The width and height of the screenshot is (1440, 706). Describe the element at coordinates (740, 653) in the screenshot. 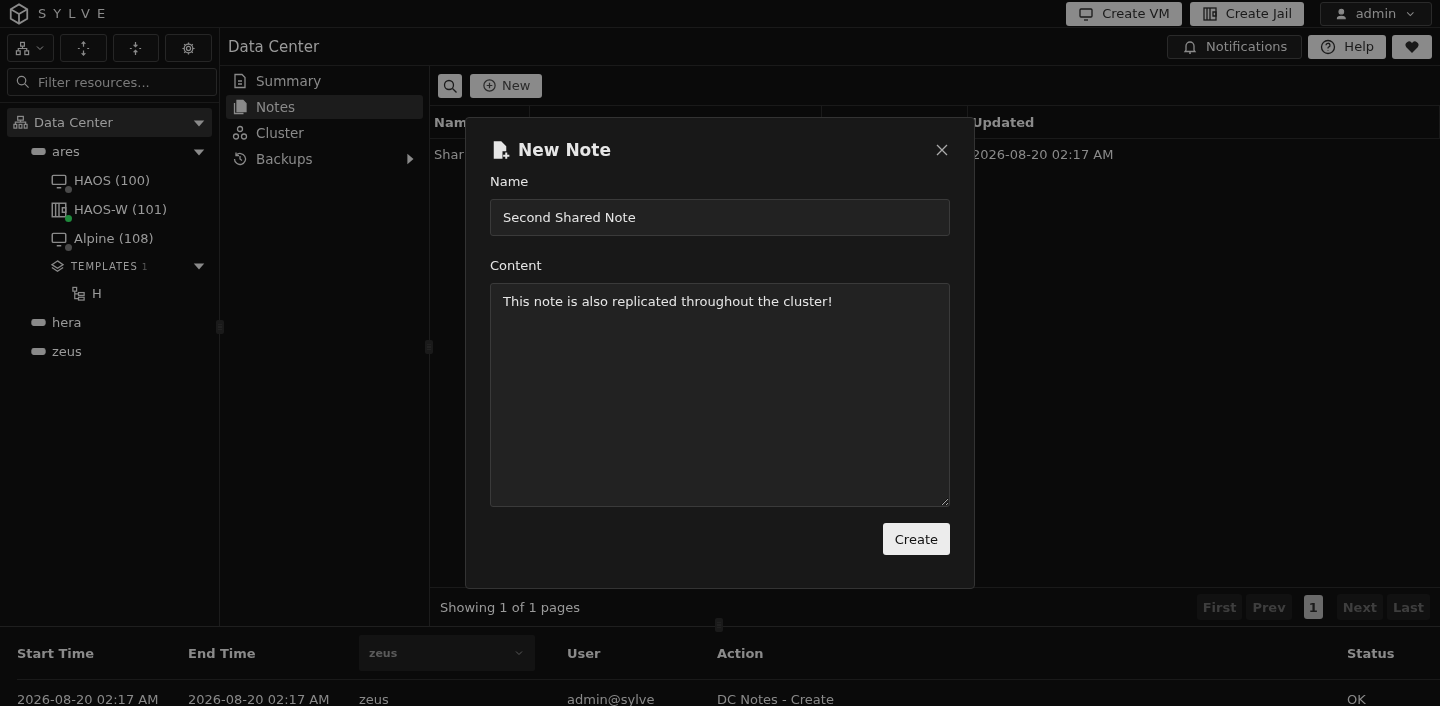

I see `column-header: Action` at that location.